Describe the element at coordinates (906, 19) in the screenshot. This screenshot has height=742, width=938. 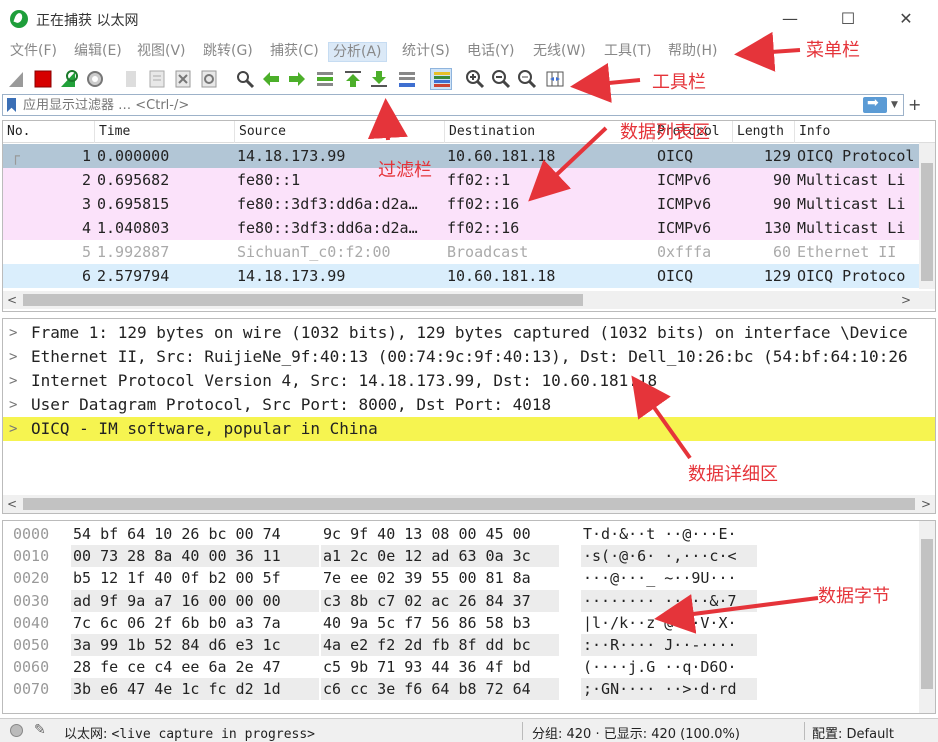
I see `close-button: ✕` at that location.